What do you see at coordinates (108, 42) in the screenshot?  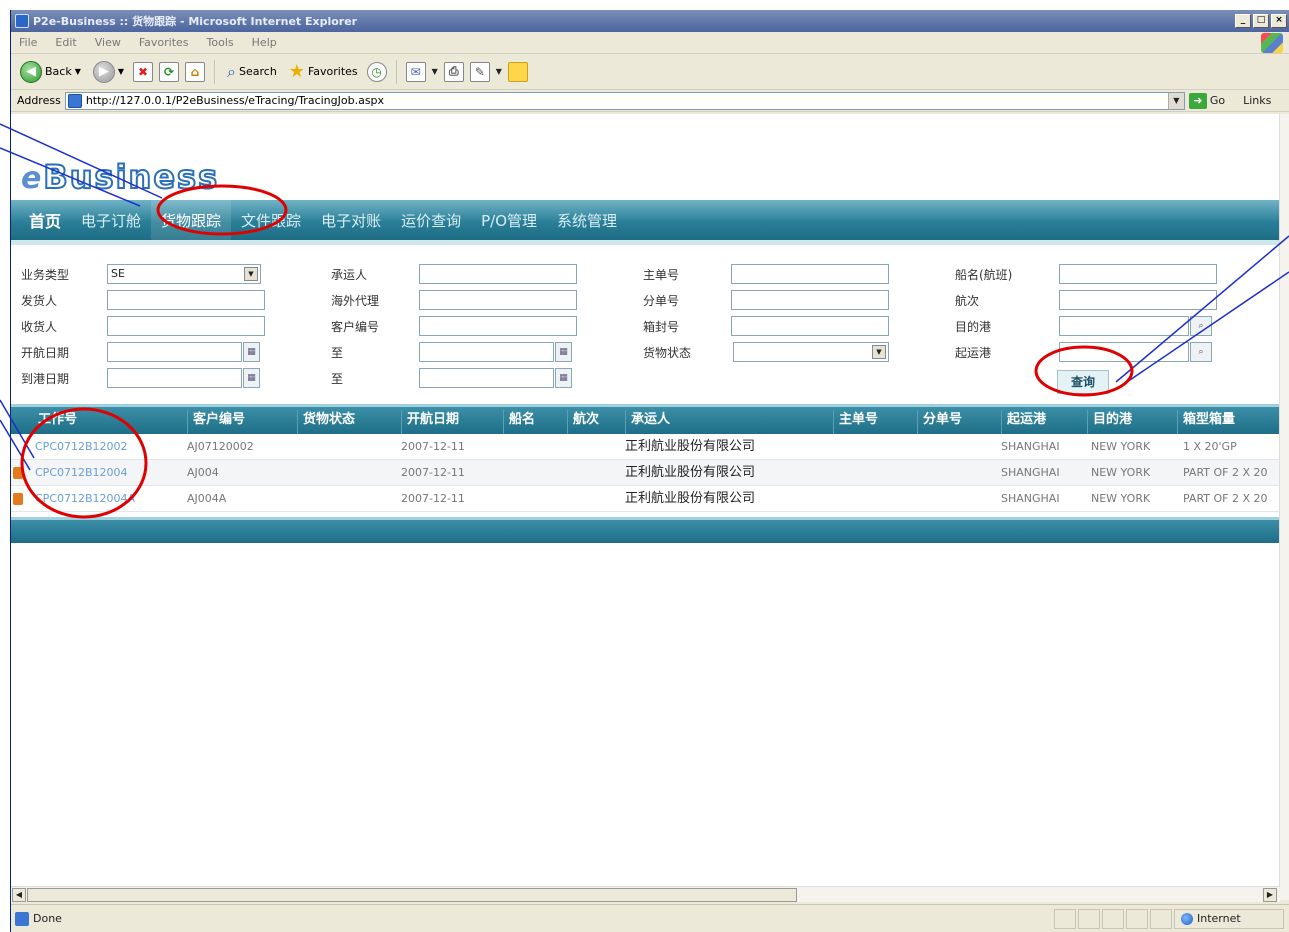 I see `menu-view: View` at bounding box center [108, 42].